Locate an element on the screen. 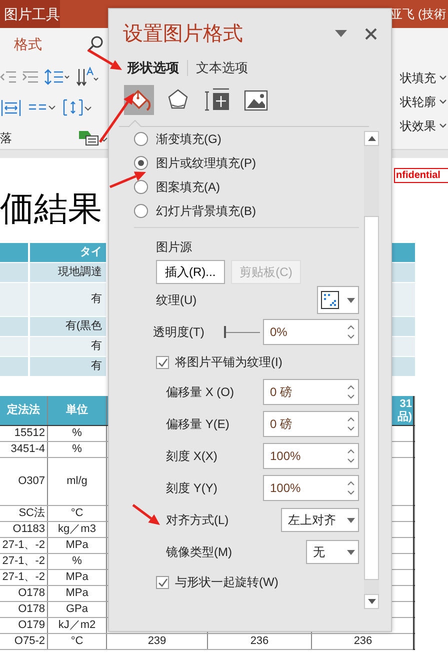 This screenshot has width=448, height=658. decrease-indent-icon is located at coordinates (8, 77).